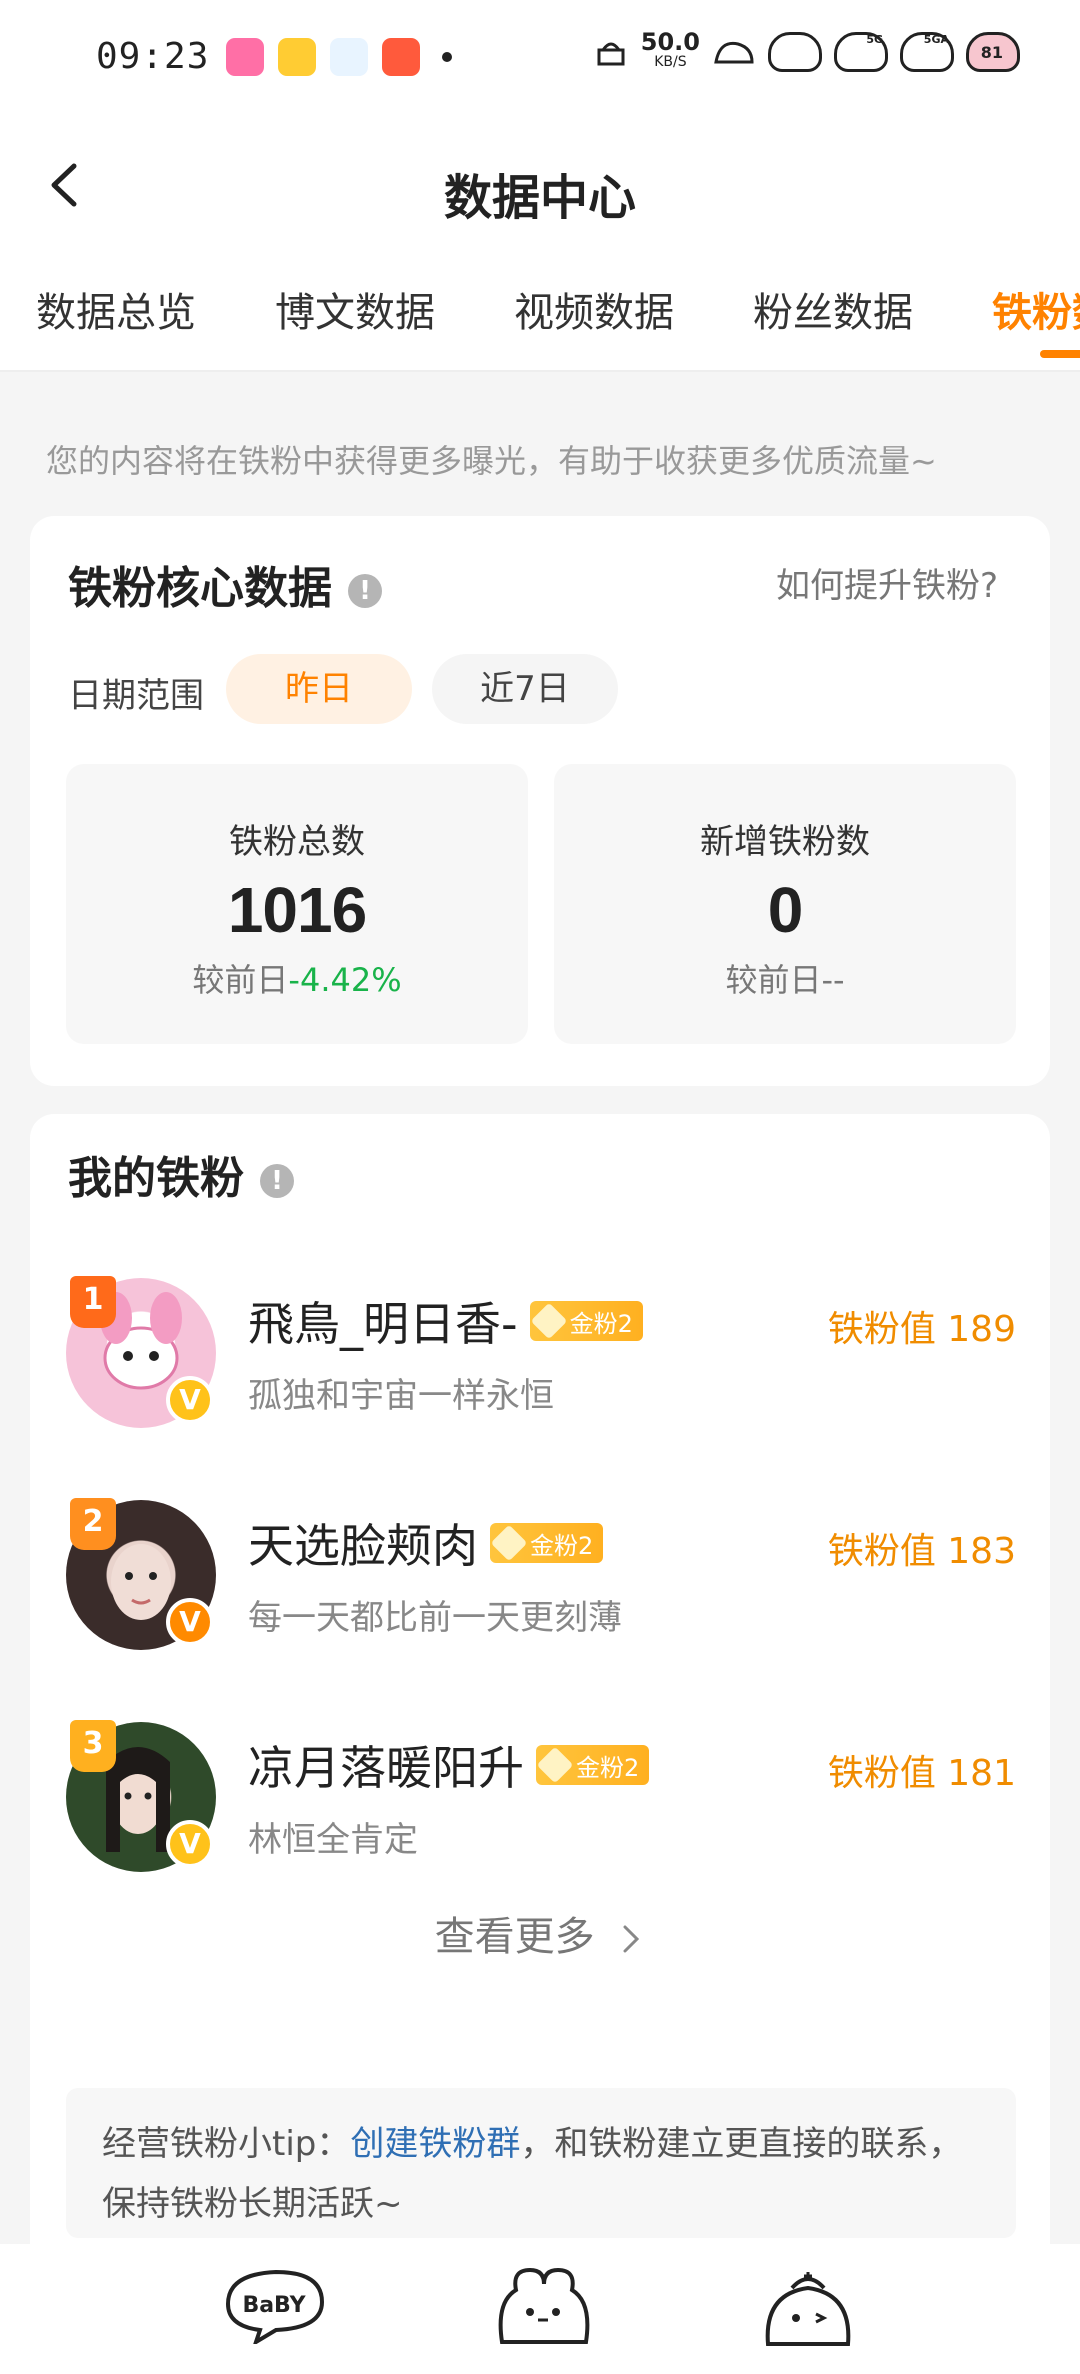 This screenshot has height=2374, width=1080. What do you see at coordinates (93, 1746) in the screenshot?
I see `rank-badge: 3` at bounding box center [93, 1746].